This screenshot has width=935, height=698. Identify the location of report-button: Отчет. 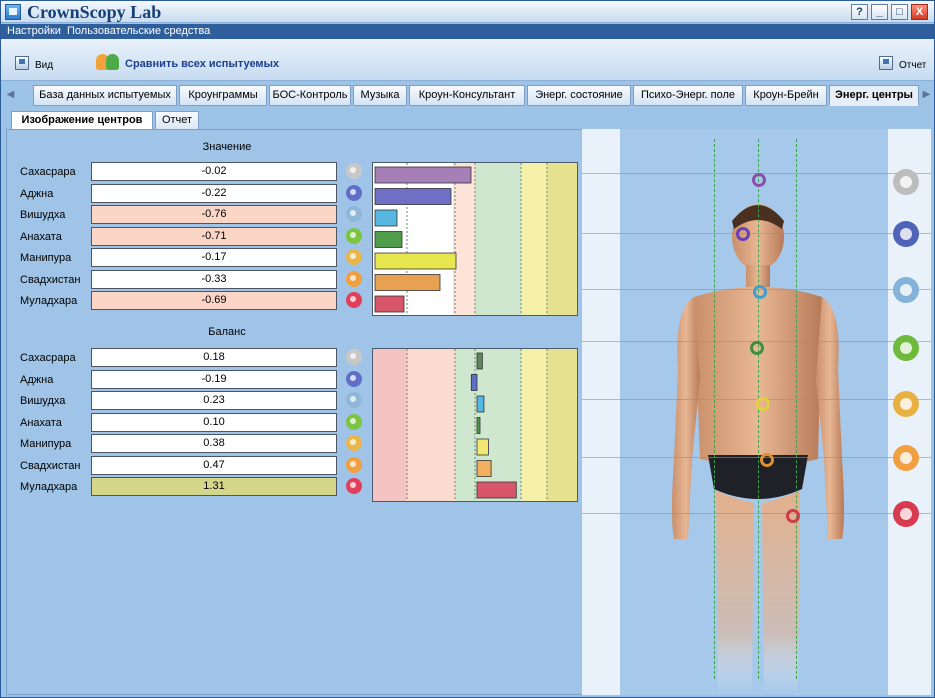
(912, 65).